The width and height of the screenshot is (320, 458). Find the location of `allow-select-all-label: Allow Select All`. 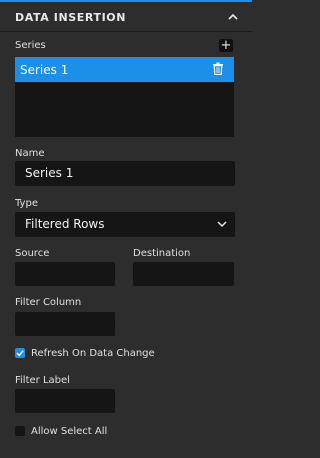

allow-select-all-label: Allow Select All is located at coordinates (69, 431).